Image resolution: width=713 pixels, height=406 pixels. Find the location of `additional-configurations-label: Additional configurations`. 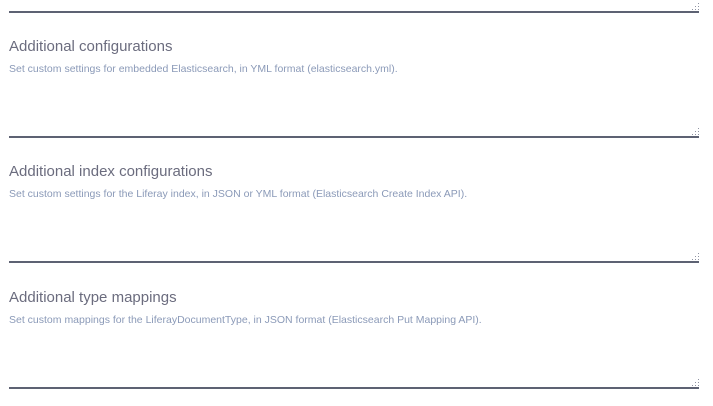

additional-configurations-label: Additional configurations is located at coordinates (91, 46).